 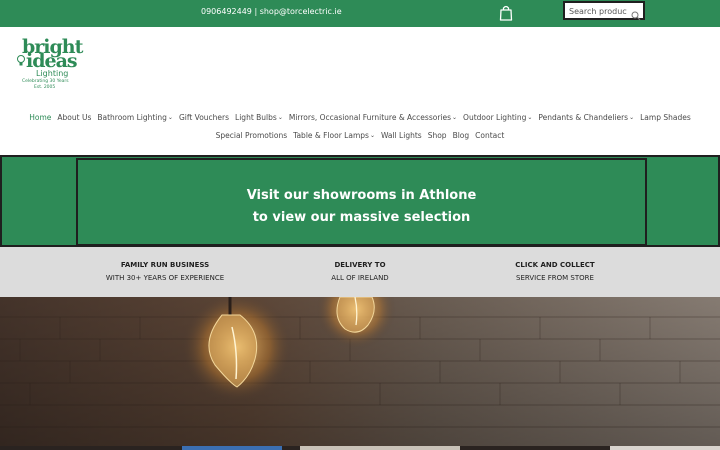 I want to click on nav-item-contact: Contact, so click(x=489, y=135).